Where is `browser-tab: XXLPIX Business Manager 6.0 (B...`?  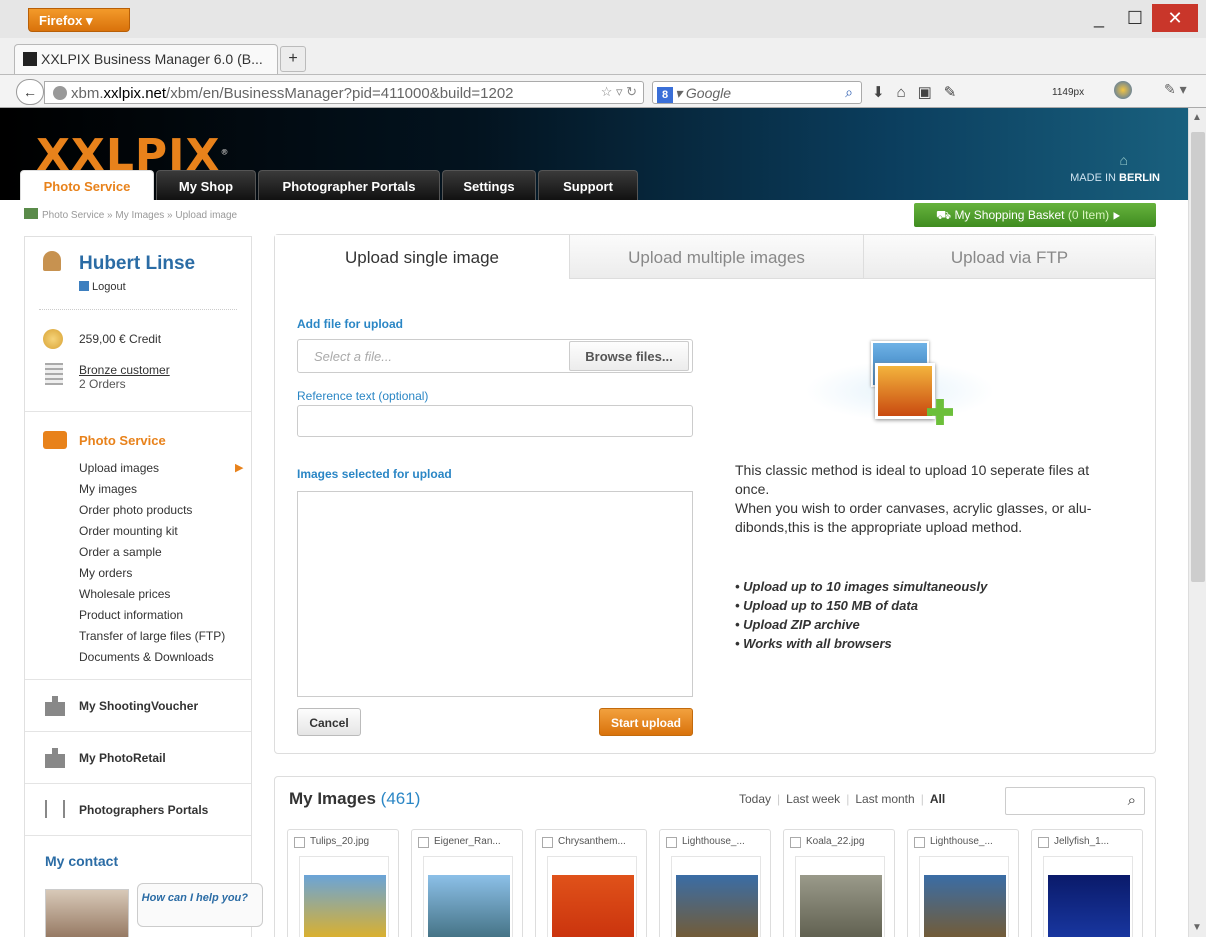
browser-tab: XXLPIX Business Manager 6.0 (B... is located at coordinates (146, 59).